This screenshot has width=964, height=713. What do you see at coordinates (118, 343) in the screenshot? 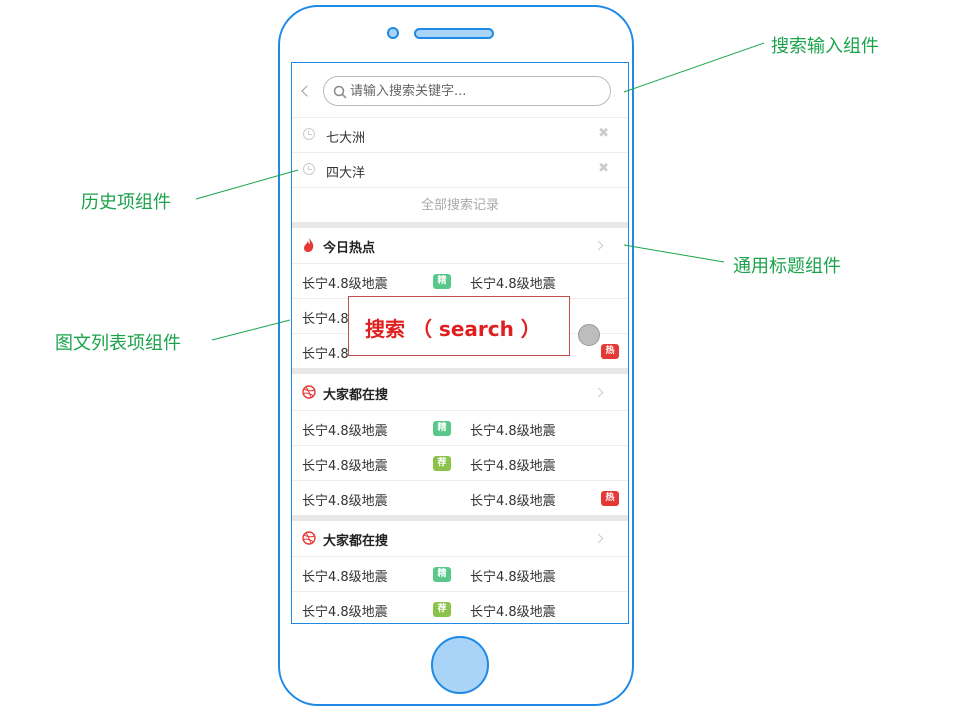
I see `annotation-list-component: 图文列表项组件` at bounding box center [118, 343].